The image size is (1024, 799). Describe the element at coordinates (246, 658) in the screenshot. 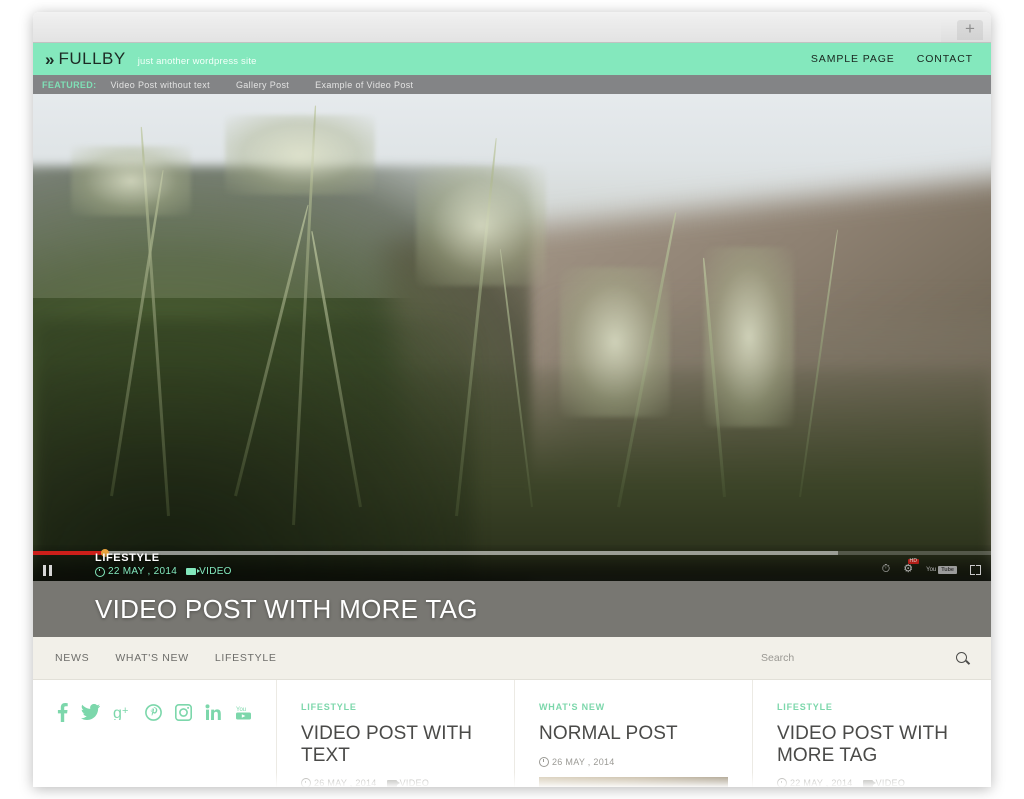

I see `sec-nav-item-lifestyle: LIFESTYLE` at that location.